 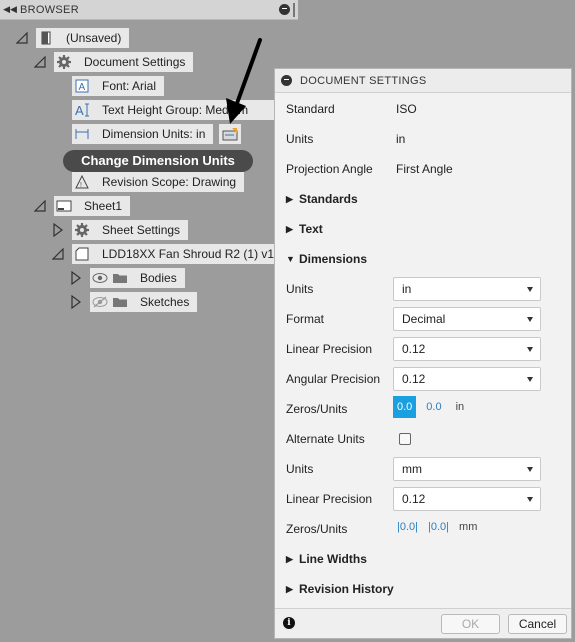 I want to click on alternate-units-row: Alternate Units, so click(x=423, y=439).